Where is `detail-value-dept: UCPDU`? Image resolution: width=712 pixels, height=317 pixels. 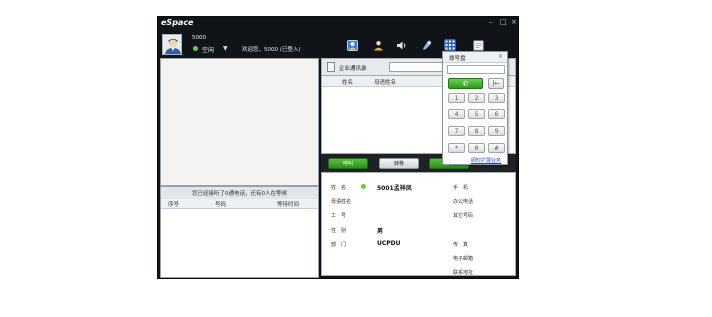 detail-value-dept: UCPDU is located at coordinates (389, 243).